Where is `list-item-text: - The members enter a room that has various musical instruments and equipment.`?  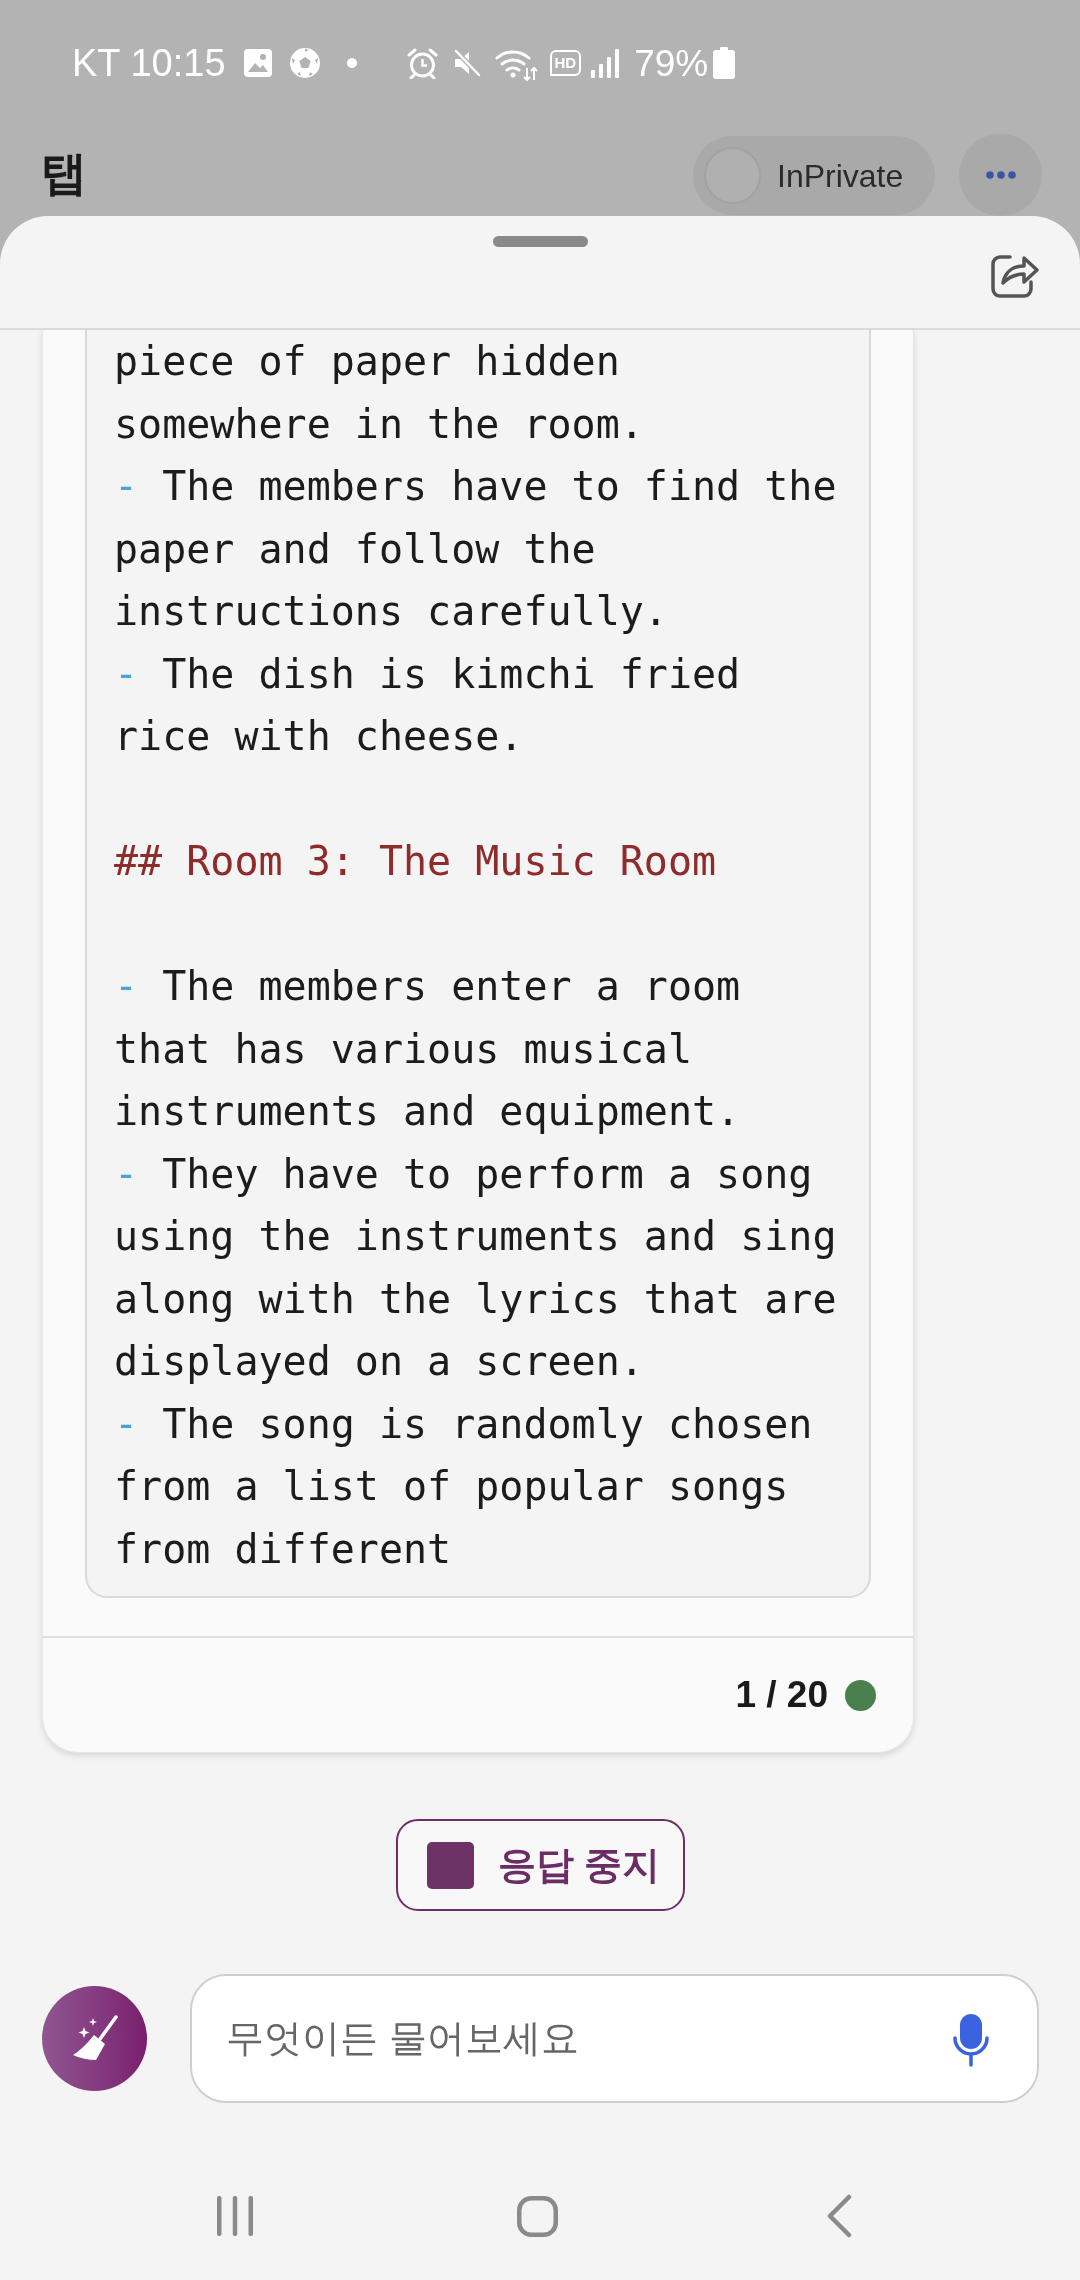 list-item-text: - The members enter a room that has various musical instruments and equipment. is located at coordinates (428, 1049).